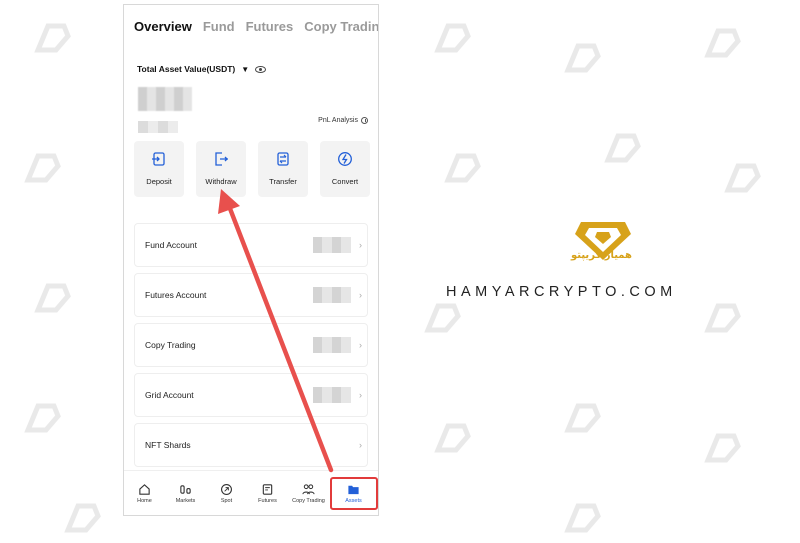 The width and height of the screenshot is (800, 543). I want to click on list-item-copy-trading: Copy Trading ›, so click(251, 345).